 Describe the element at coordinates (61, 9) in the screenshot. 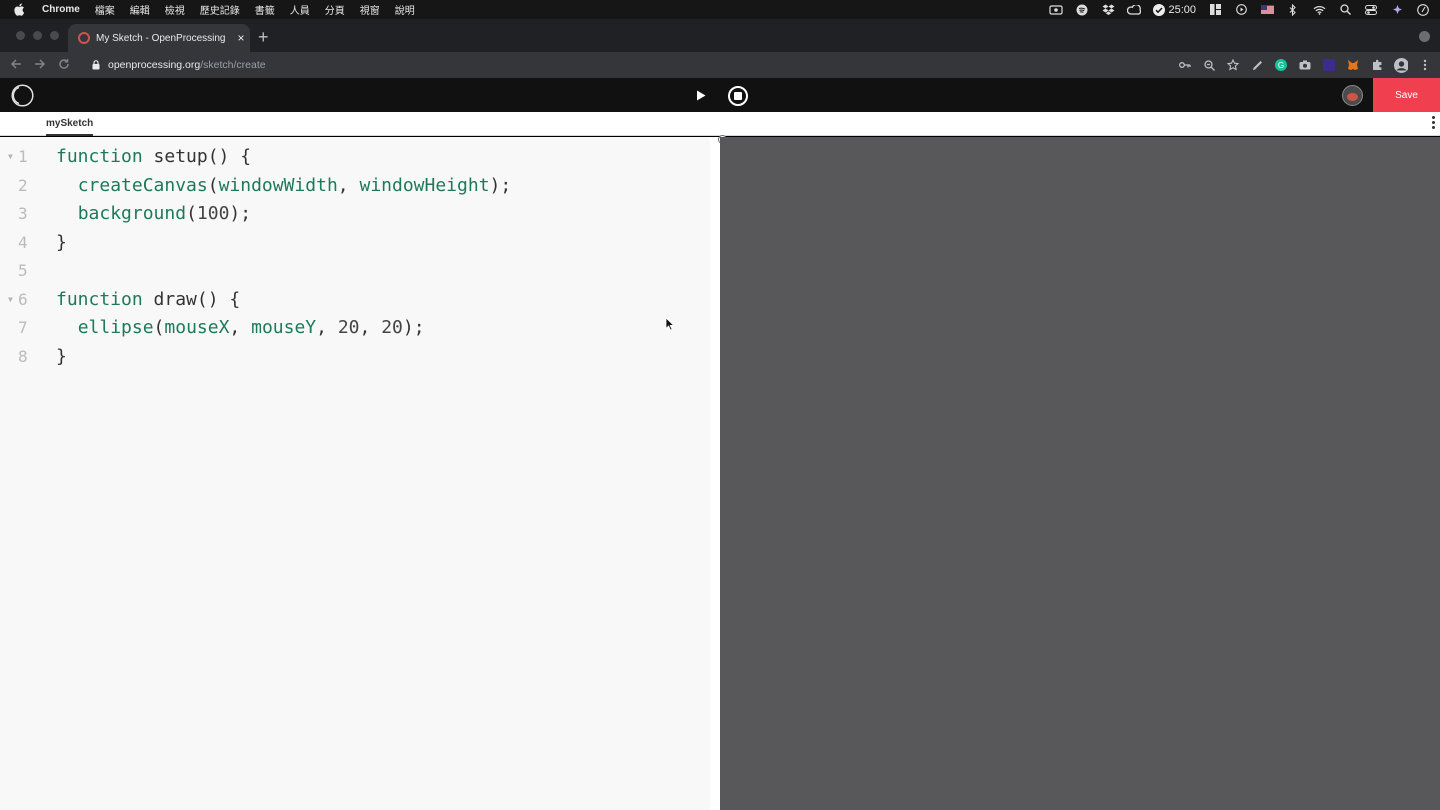

I see `menu-app-chrome: Chrome` at that location.